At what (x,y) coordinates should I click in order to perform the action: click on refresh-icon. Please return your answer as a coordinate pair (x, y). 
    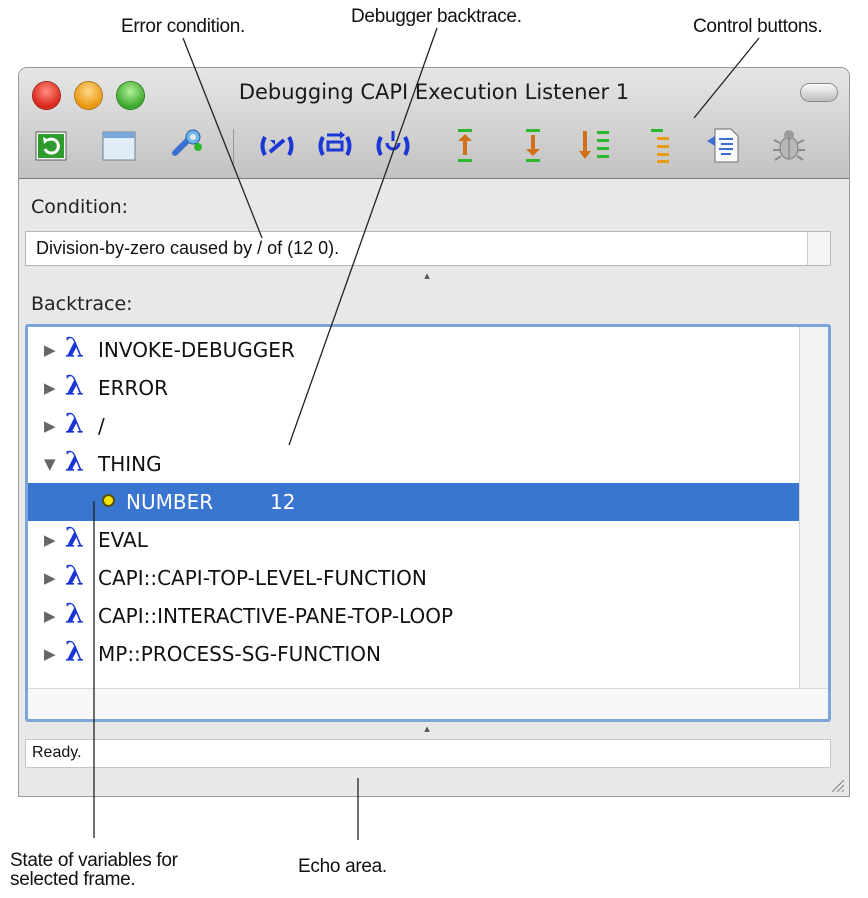
    Looking at the image, I should click on (51, 146).